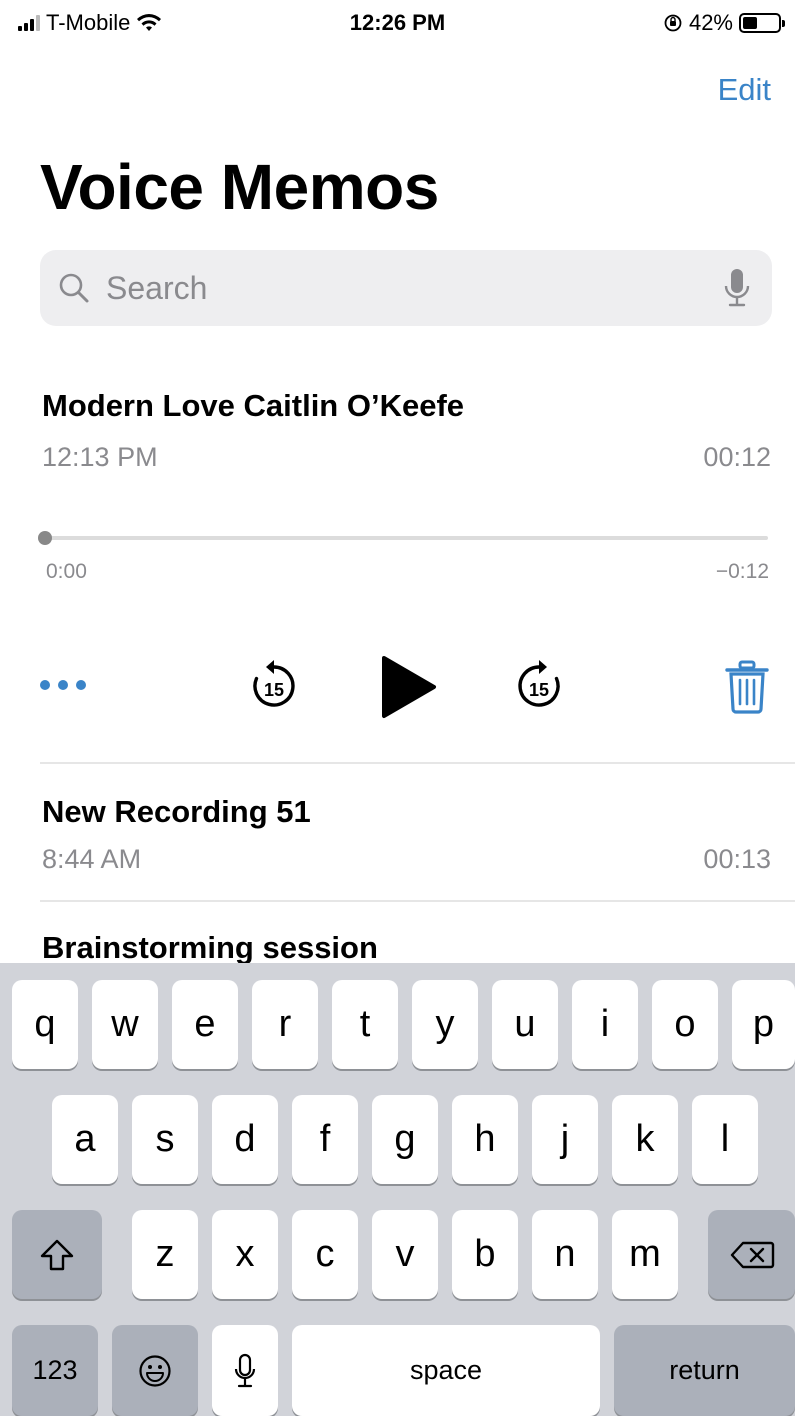 The width and height of the screenshot is (795, 1416). What do you see at coordinates (253, 405) in the screenshot?
I see `recording-title: Modern Love Caitlin O’Keefe` at bounding box center [253, 405].